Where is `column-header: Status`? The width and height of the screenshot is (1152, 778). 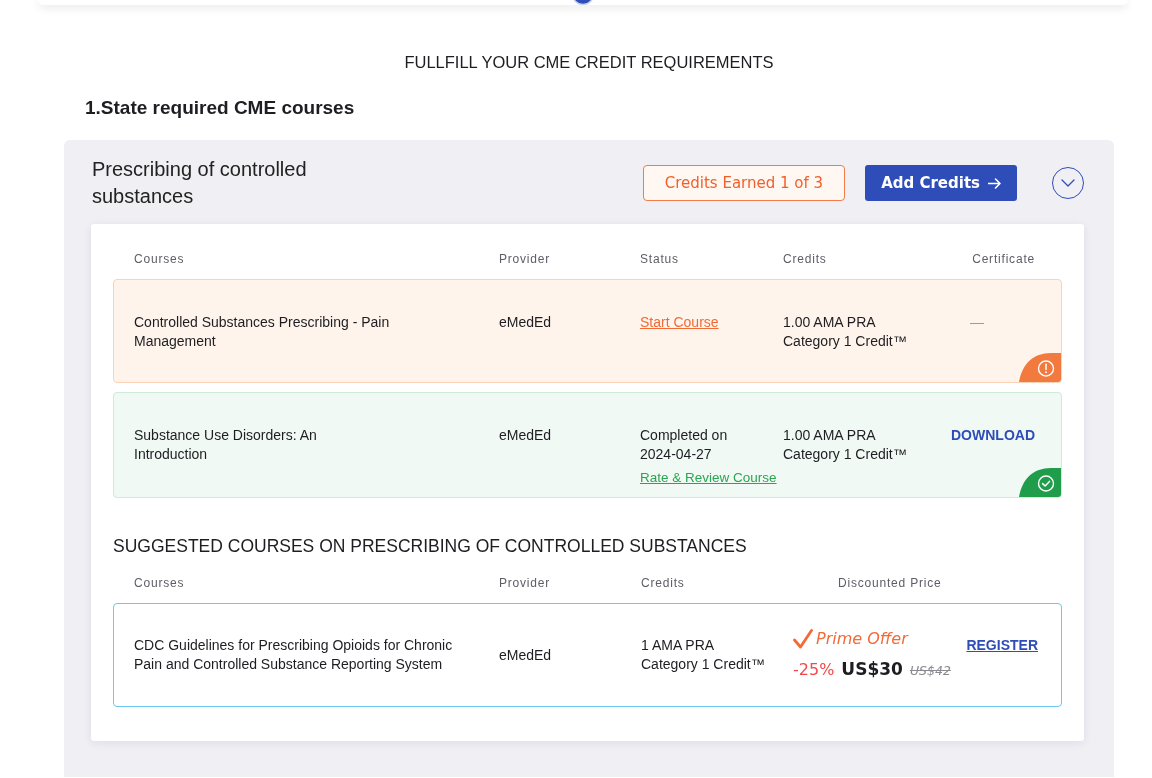 column-header: Status is located at coordinates (660, 259).